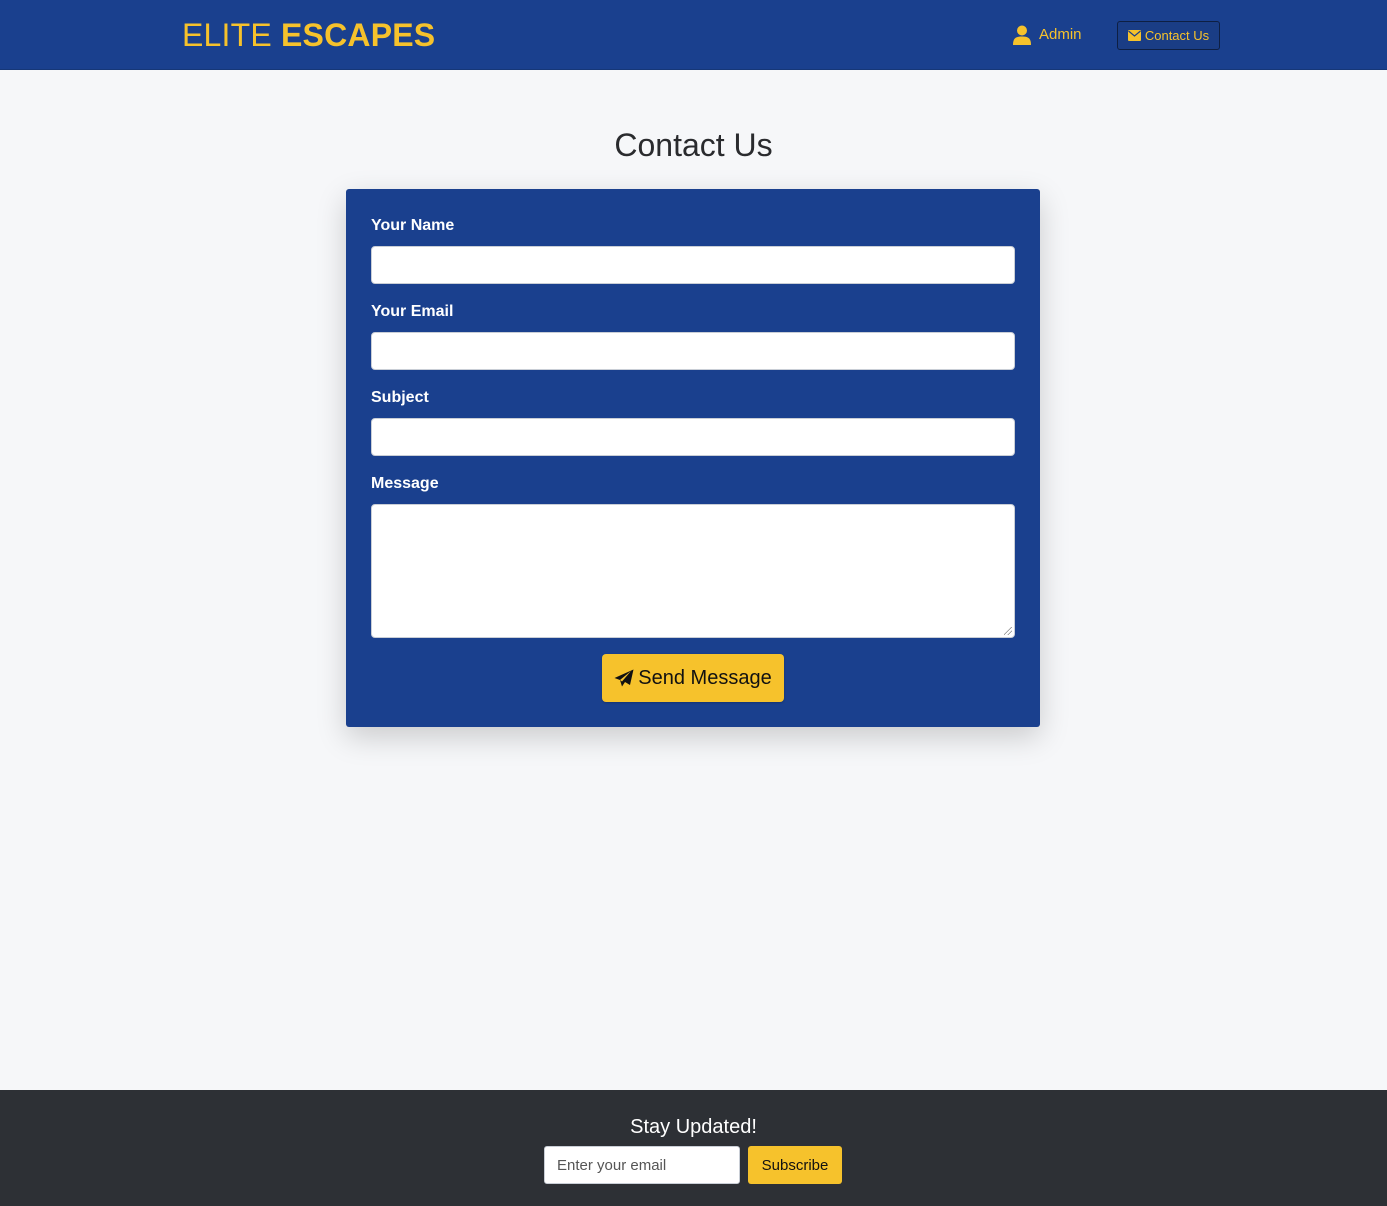 This screenshot has height=1206, width=1387. What do you see at coordinates (693, 1127) in the screenshot?
I see `newsletter-title: Stay Updated!` at bounding box center [693, 1127].